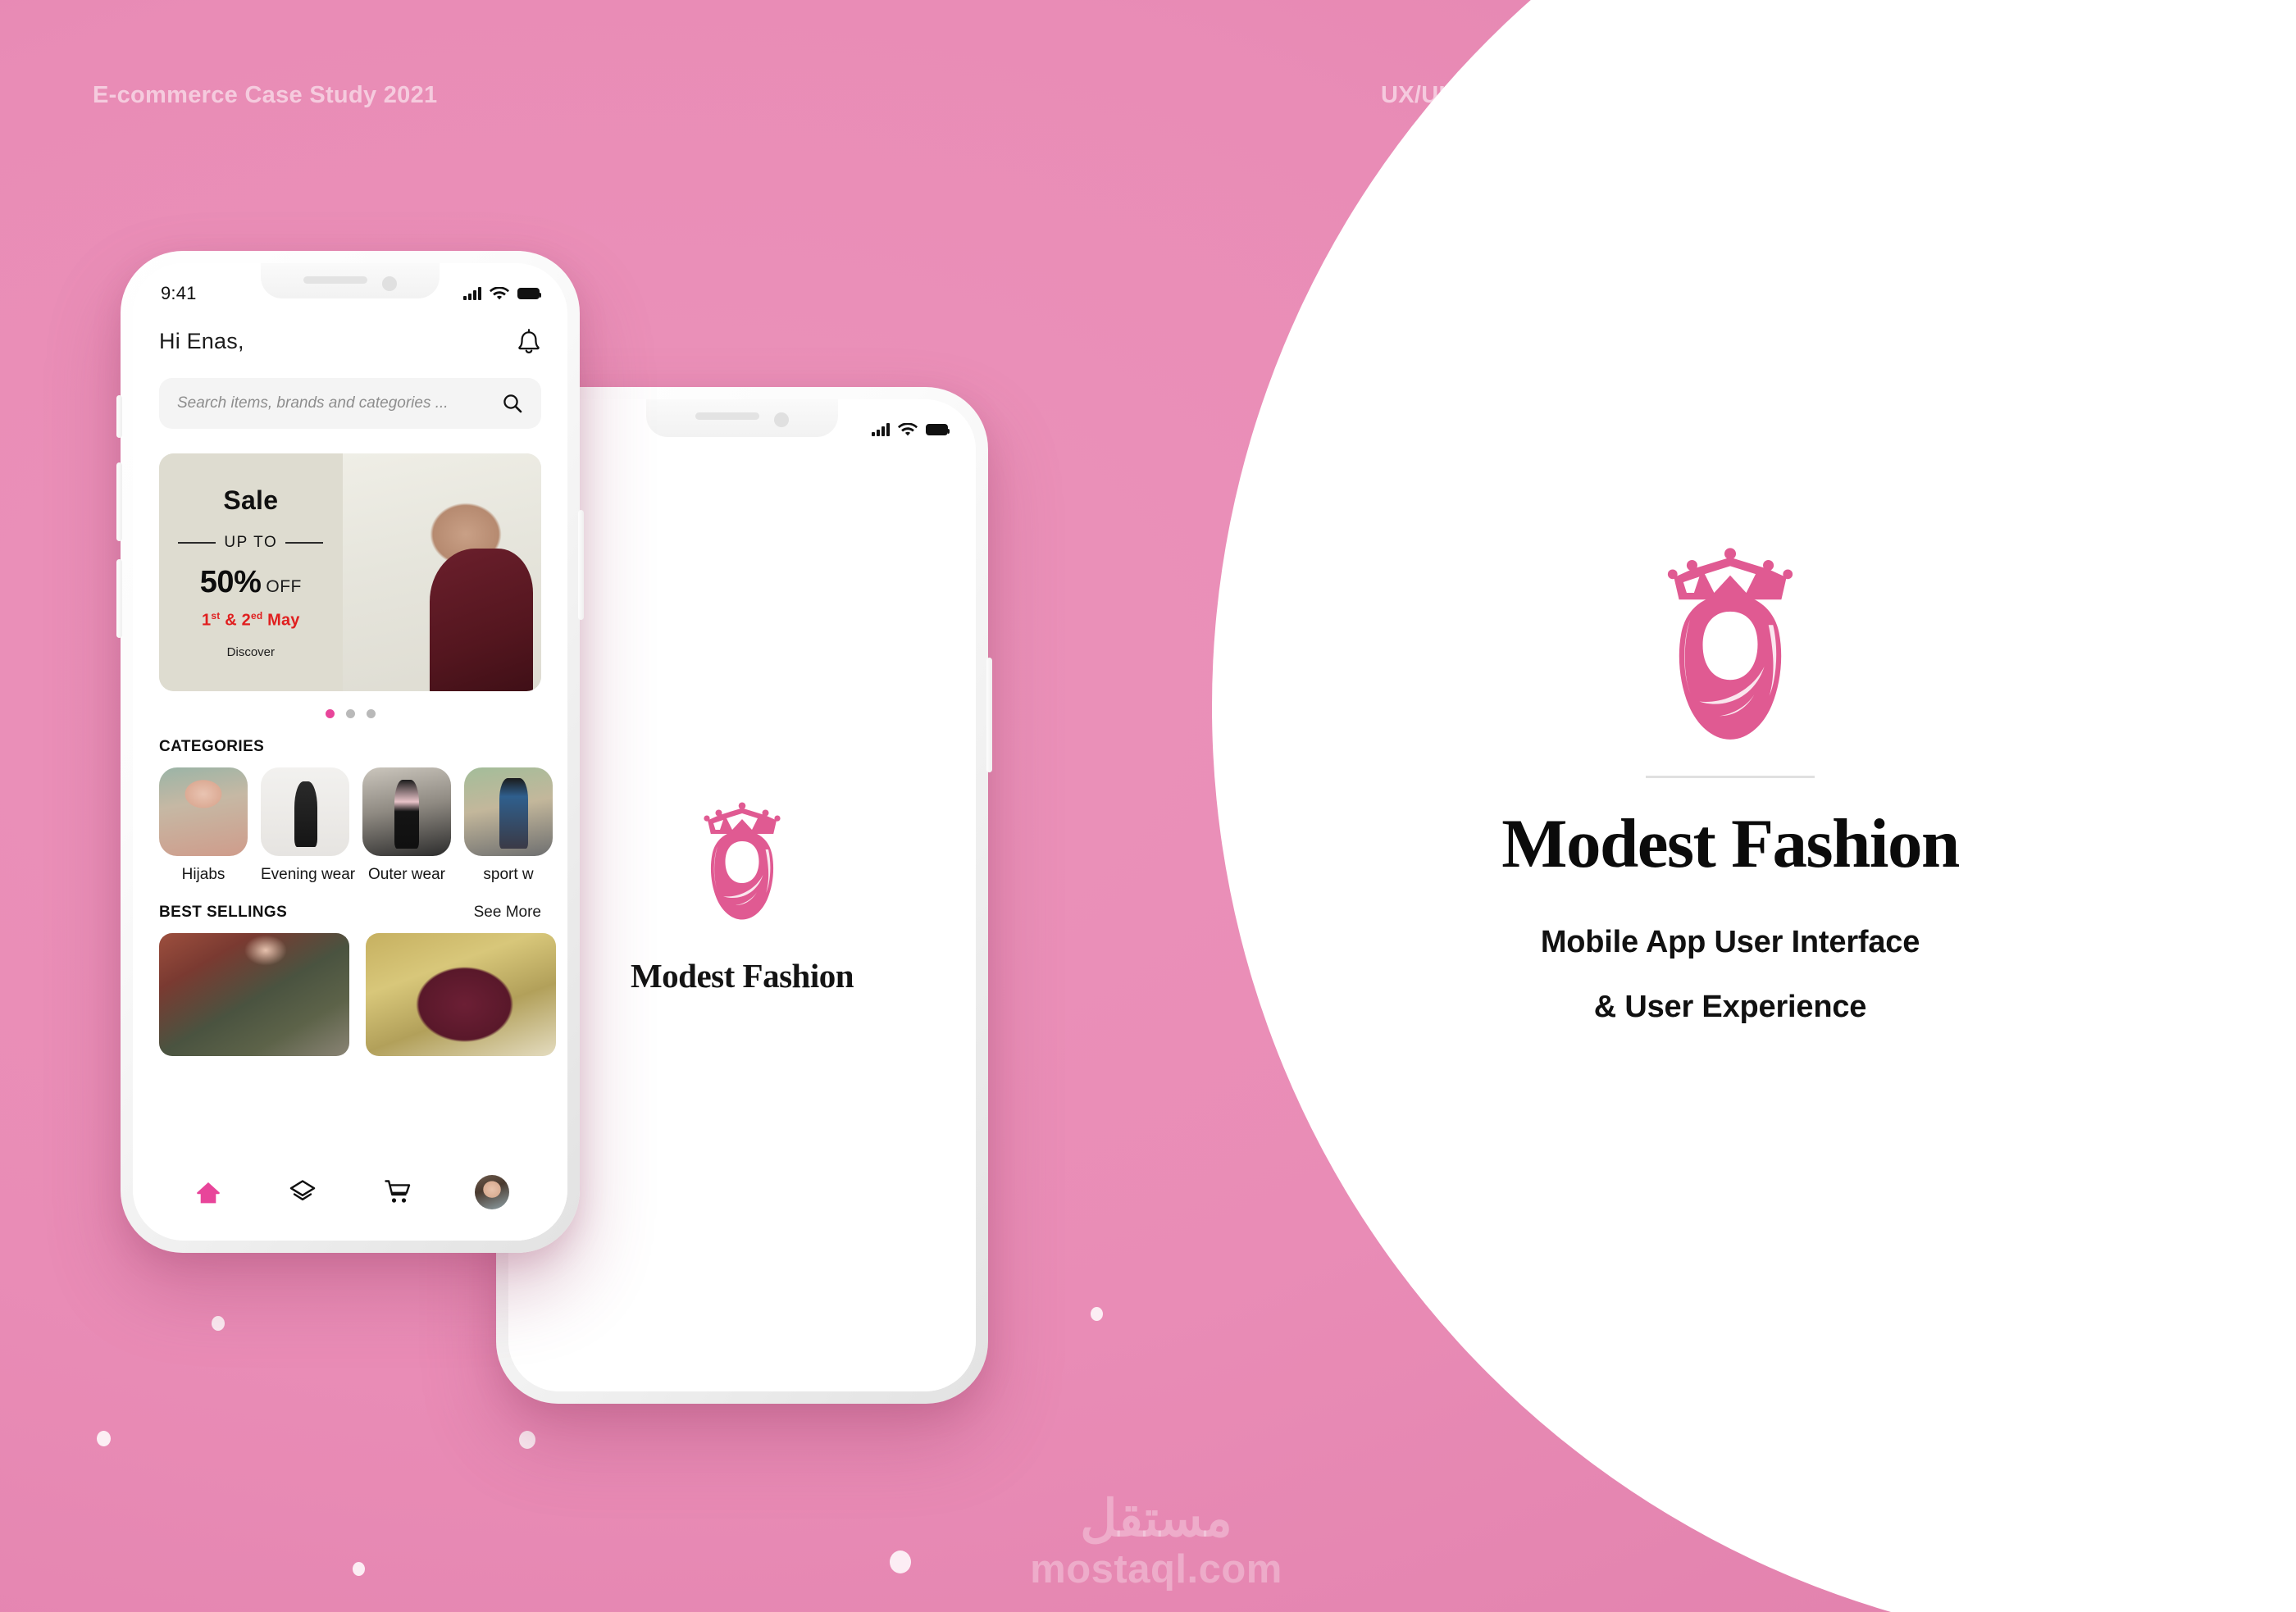  Describe the element at coordinates (256, 616) in the screenshot. I see `promo-date-sup2: ed` at that location.